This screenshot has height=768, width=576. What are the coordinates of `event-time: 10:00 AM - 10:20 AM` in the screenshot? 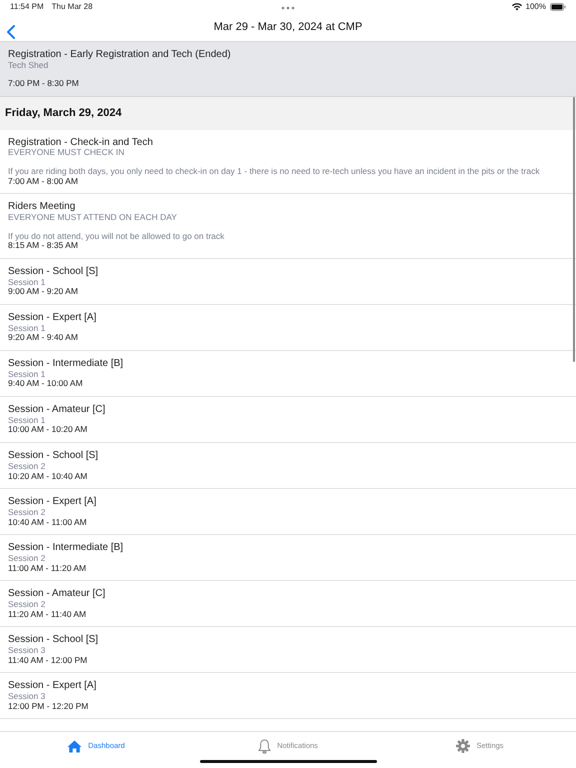 It's located at (48, 430).